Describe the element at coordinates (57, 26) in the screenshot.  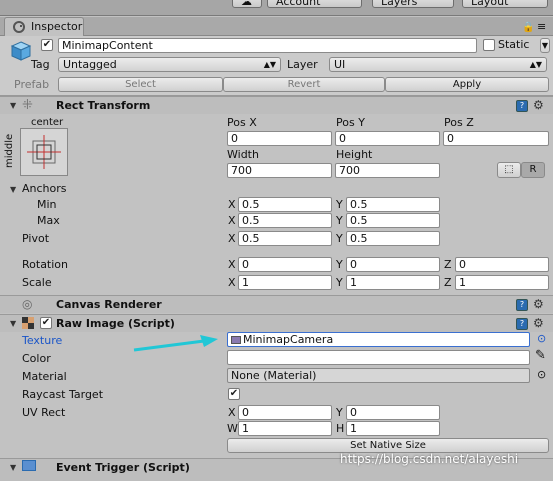
I see `tab-inspector-label: Inspector` at that location.